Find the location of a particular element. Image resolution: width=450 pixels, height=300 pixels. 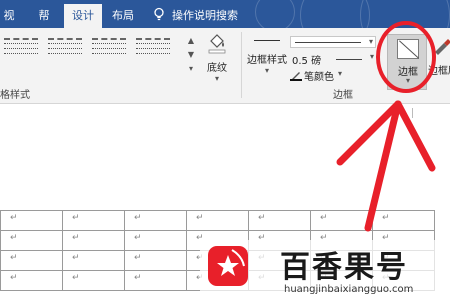

border-style-preview-icon is located at coordinates (267, 40).